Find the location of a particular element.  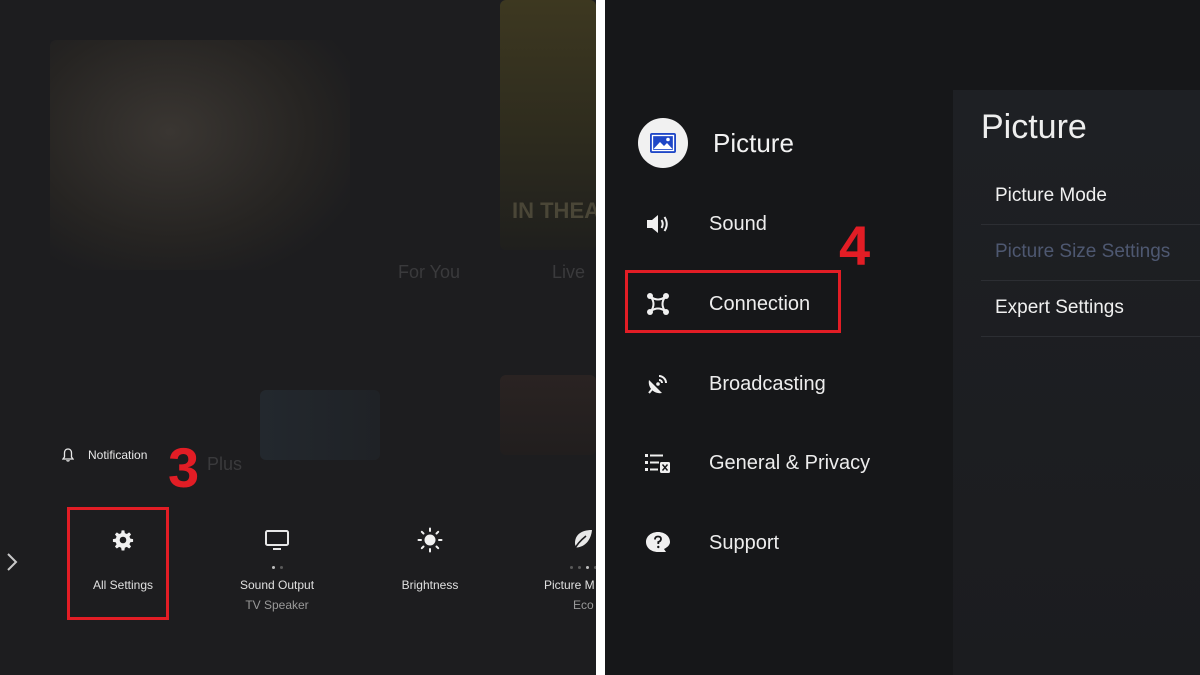

background-tile-blur is located at coordinates (320, 425).